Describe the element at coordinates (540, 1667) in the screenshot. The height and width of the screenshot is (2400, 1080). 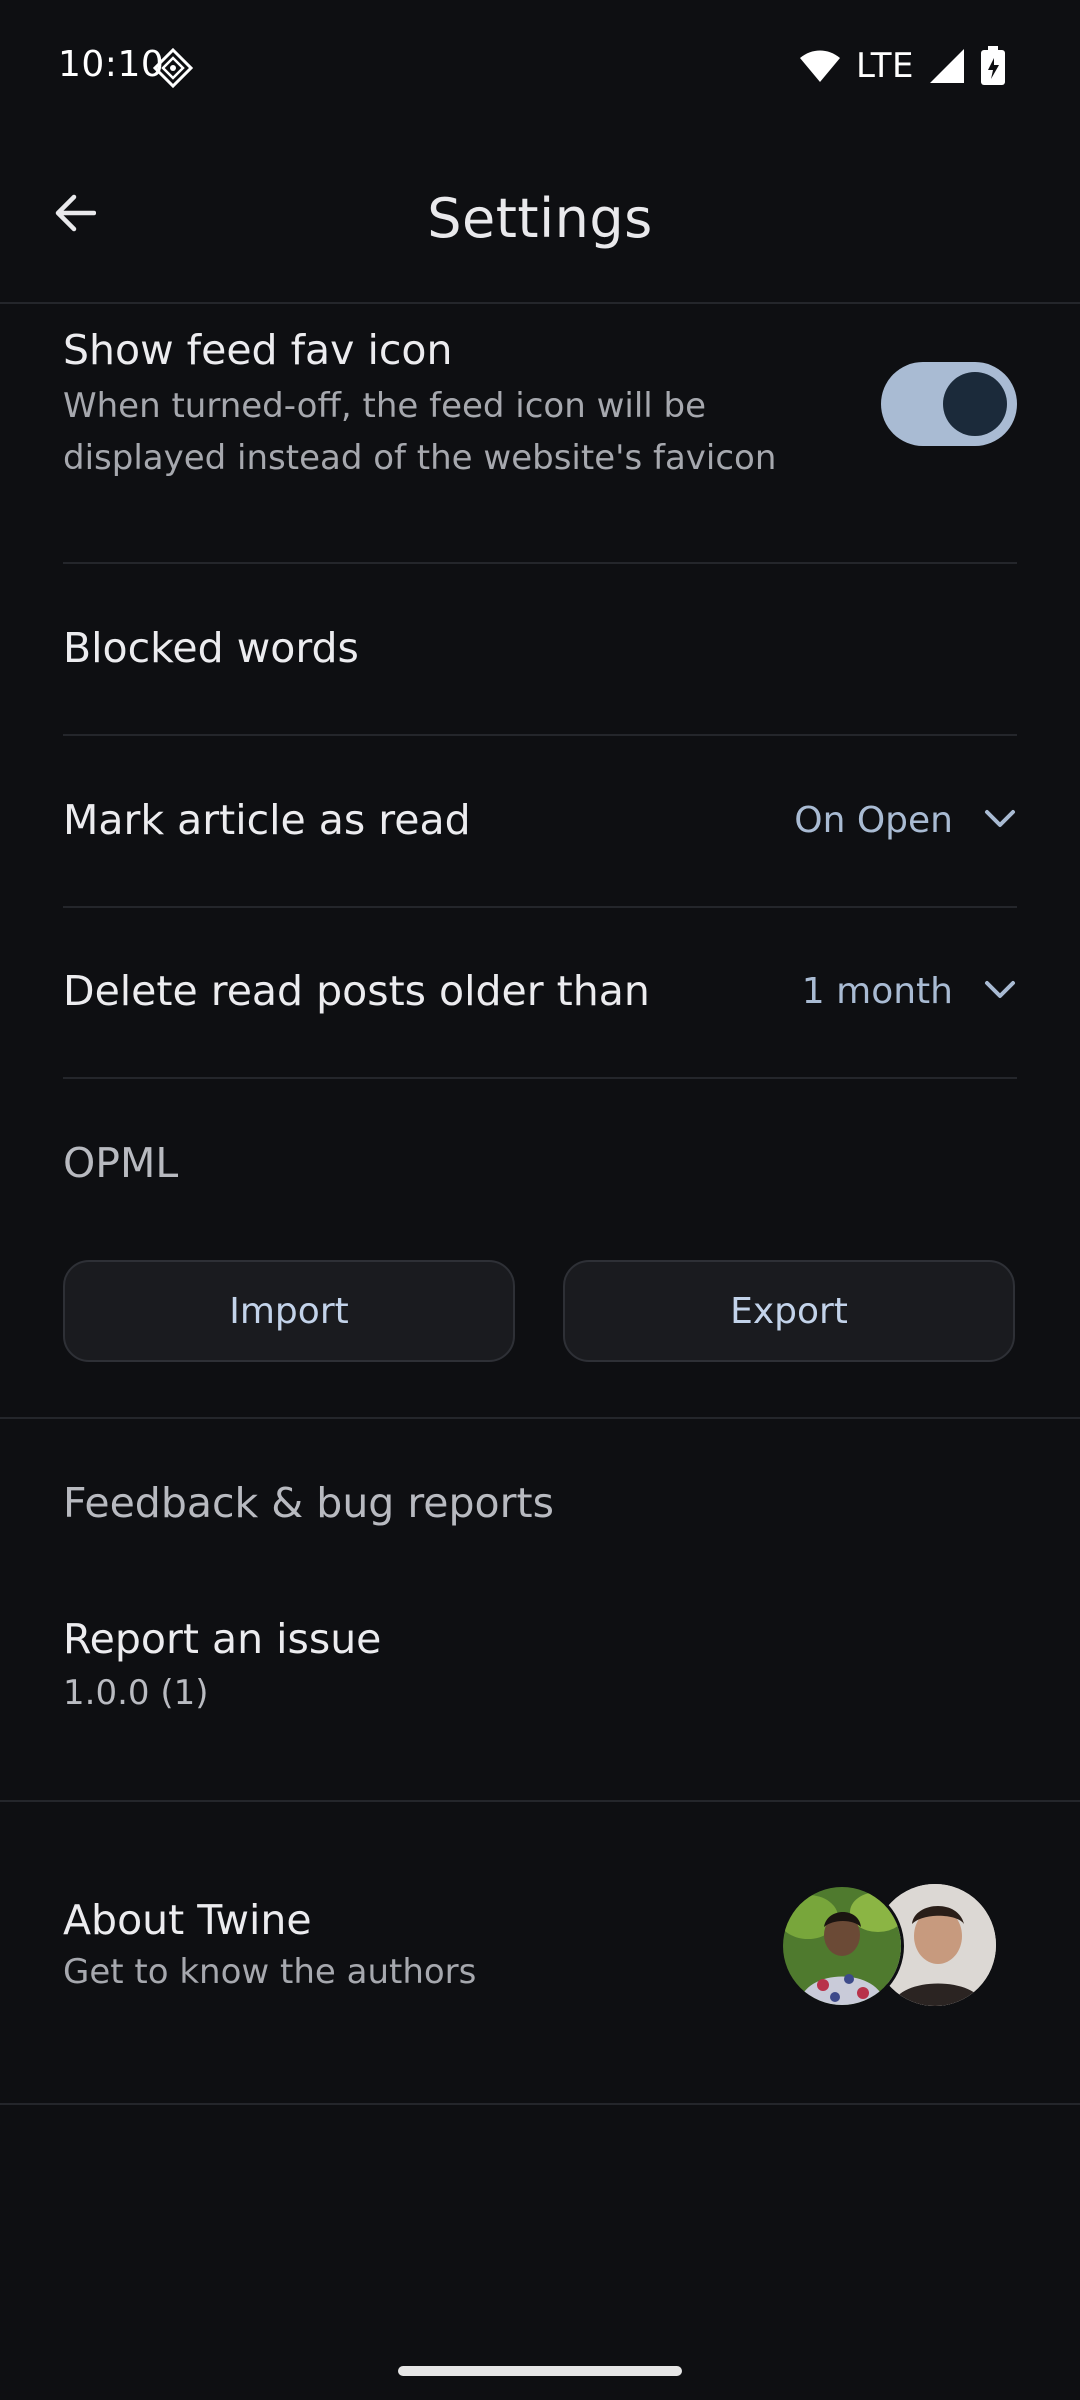
I see `report-issue-item: Report an issue 1.0.0 (1)` at that location.